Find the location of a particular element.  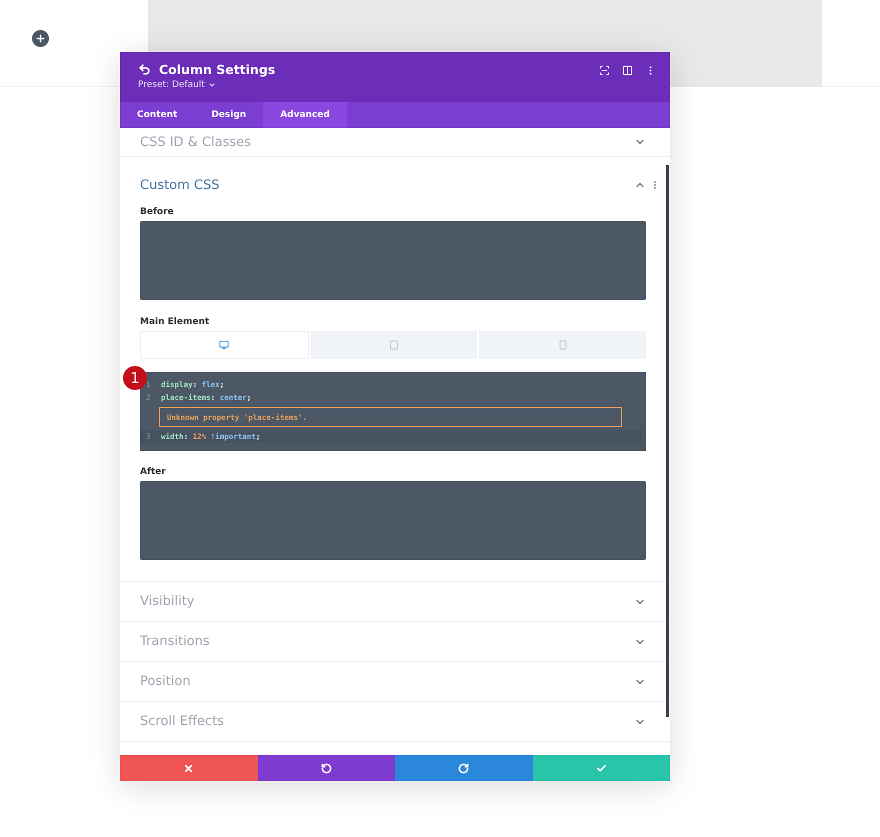

scrollbar is located at coordinates (667, 441).